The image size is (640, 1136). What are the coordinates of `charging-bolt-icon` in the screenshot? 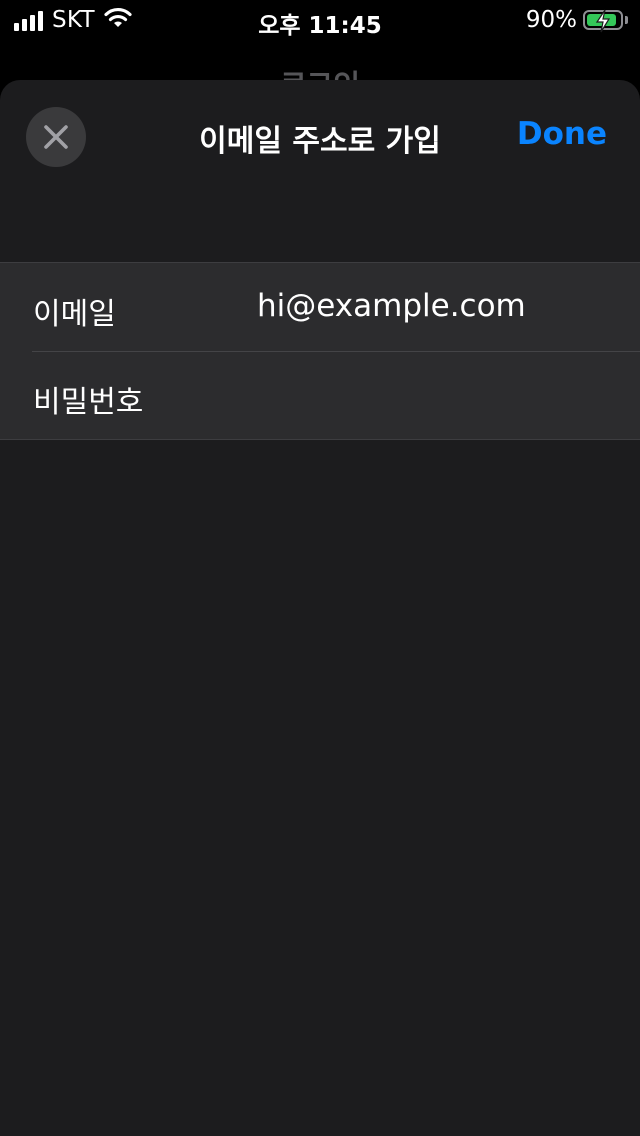 It's located at (603, 21).